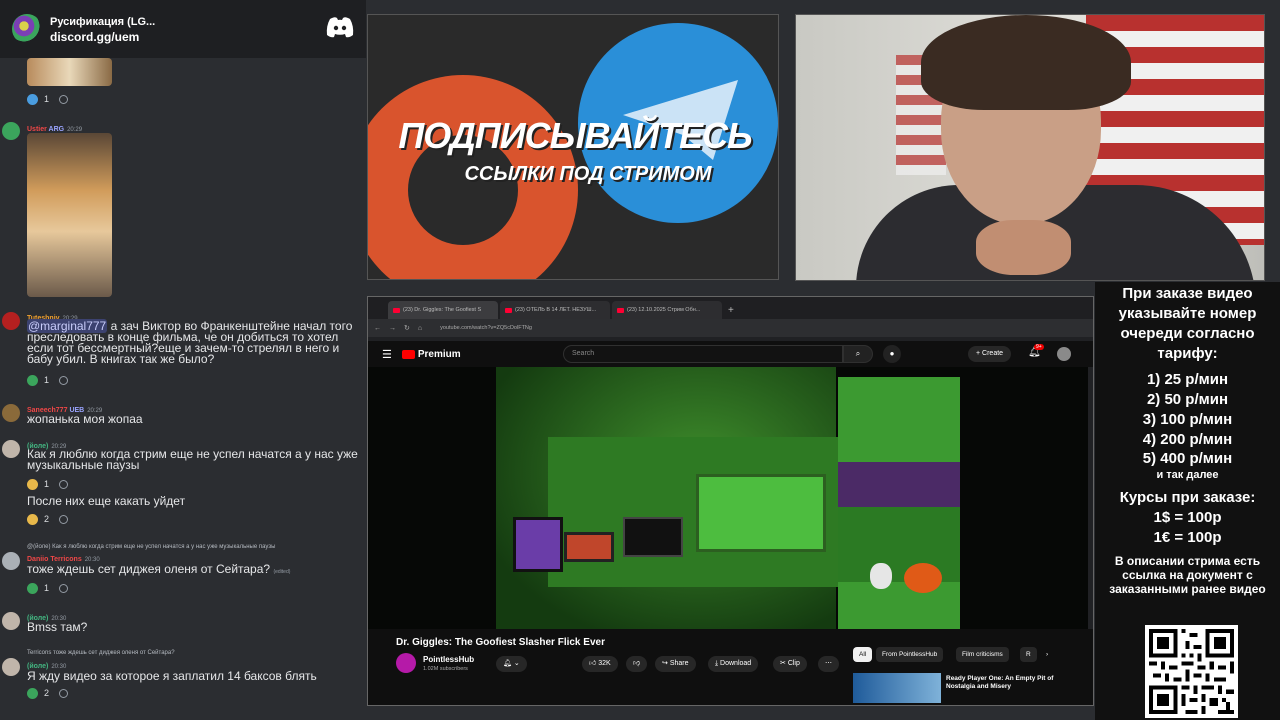  What do you see at coordinates (407, 328) in the screenshot?
I see `reload-icon: ↻` at bounding box center [407, 328].